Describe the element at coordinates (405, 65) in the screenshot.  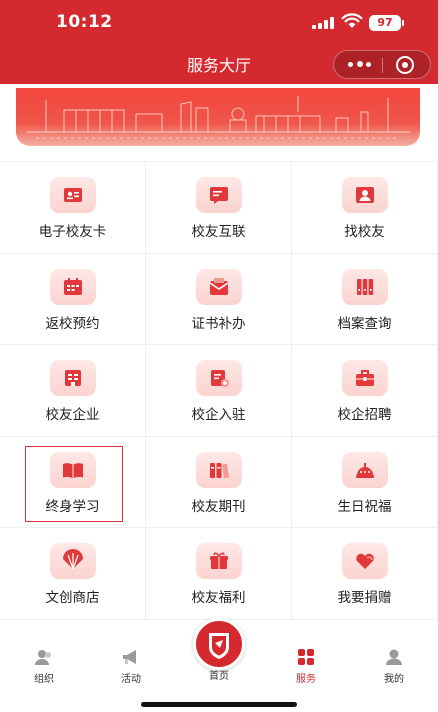
I see `target-icon` at that location.